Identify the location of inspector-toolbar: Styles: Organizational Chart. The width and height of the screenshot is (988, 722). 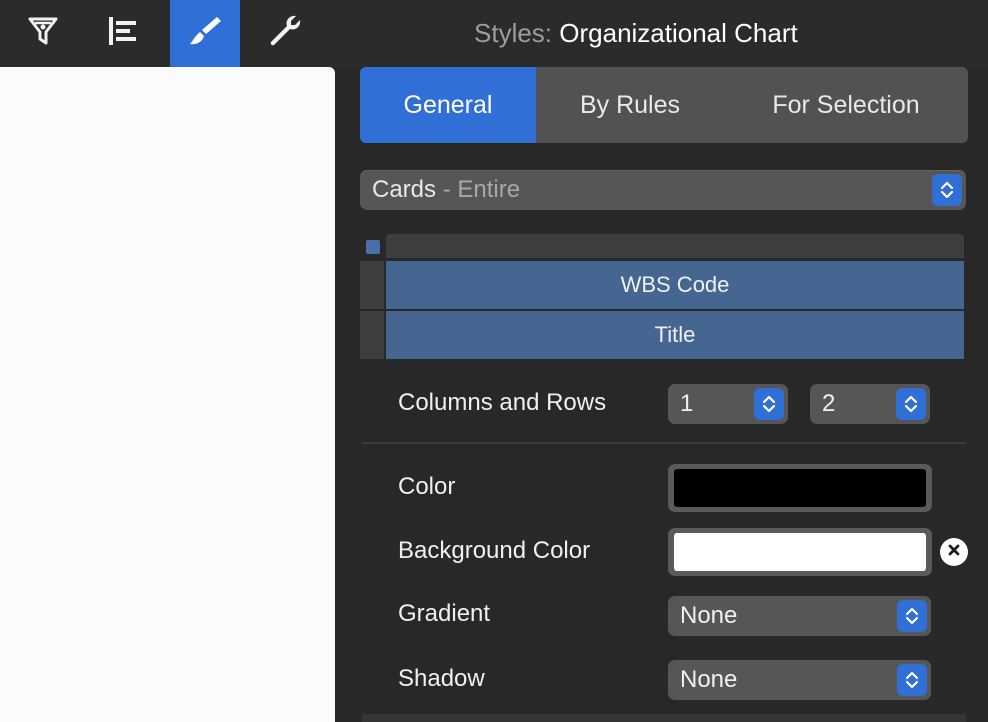
(494, 33).